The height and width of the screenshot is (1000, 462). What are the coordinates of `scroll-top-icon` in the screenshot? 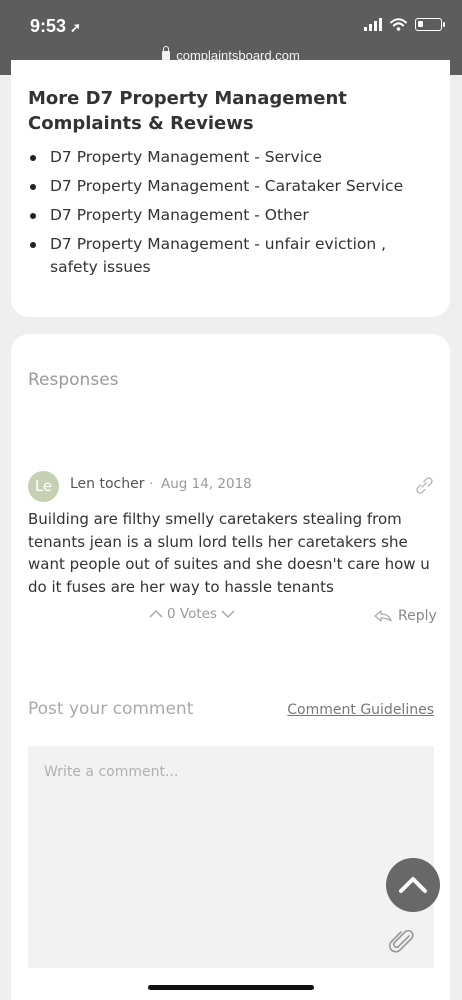 It's located at (413, 885).